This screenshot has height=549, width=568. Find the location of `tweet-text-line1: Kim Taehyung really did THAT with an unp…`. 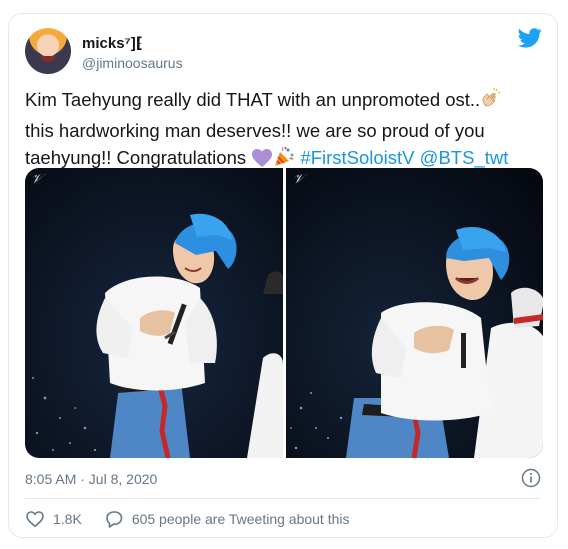

tweet-text-line1: Kim Taehyung really did THAT with an unp… is located at coordinates (253, 99).